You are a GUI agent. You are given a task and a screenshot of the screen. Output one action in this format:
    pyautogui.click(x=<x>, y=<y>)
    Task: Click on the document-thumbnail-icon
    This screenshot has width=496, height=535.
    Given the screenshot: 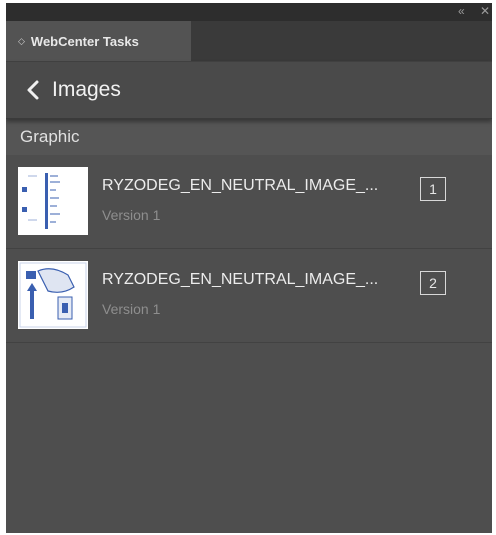 What is the action you would take?
    pyautogui.click(x=53, y=201)
    